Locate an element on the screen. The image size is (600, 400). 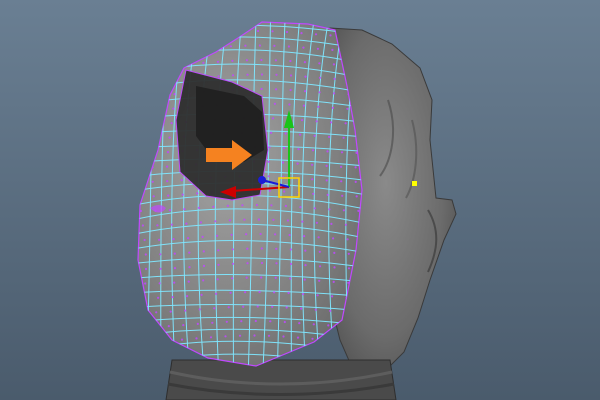
neck-collar is located at coordinates (281, 379).